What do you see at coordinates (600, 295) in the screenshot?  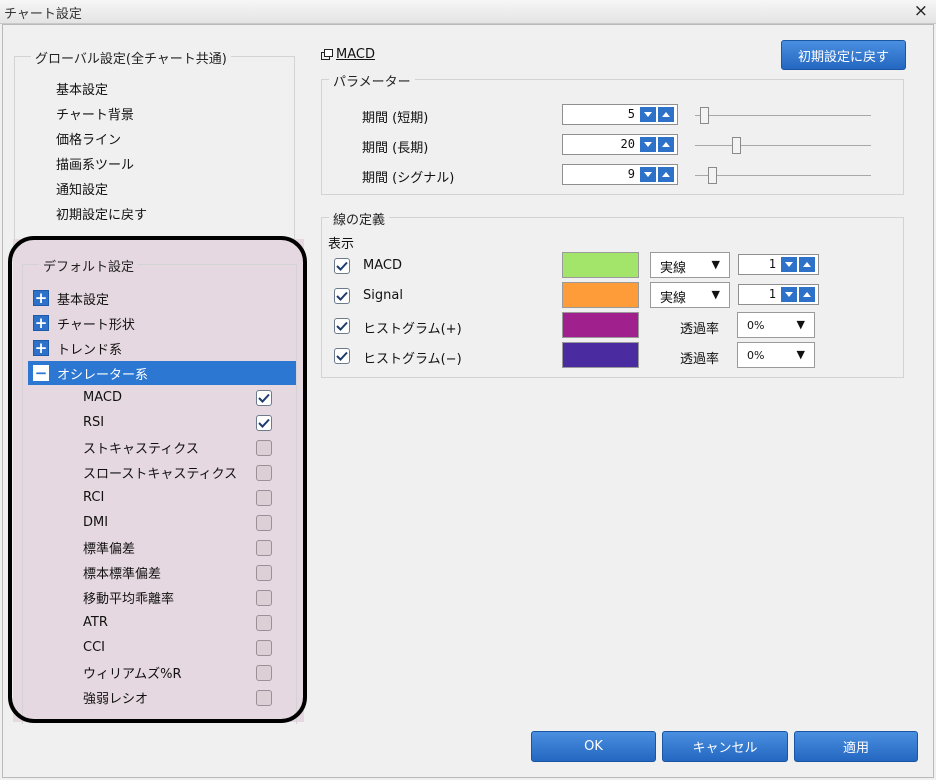 I see `color-swatch-signal` at bounding box center [600, 295].